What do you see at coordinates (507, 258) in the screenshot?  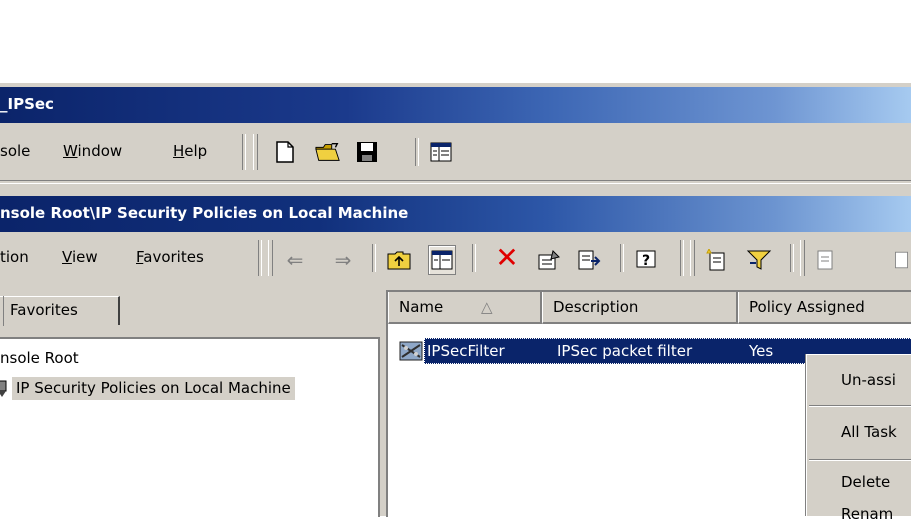 I see `delete-icon: ✕` at bounding box center [507, 258].